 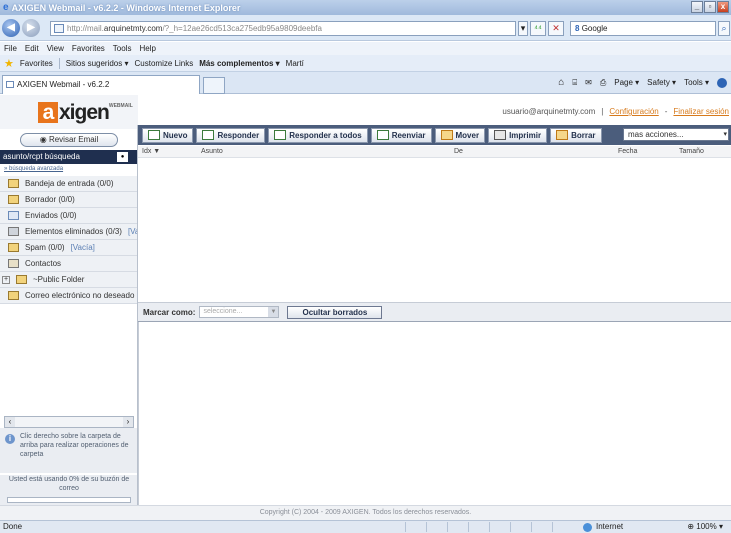 I want to click on folder-label: Borrador (0/0), so click(x=50, y=199).